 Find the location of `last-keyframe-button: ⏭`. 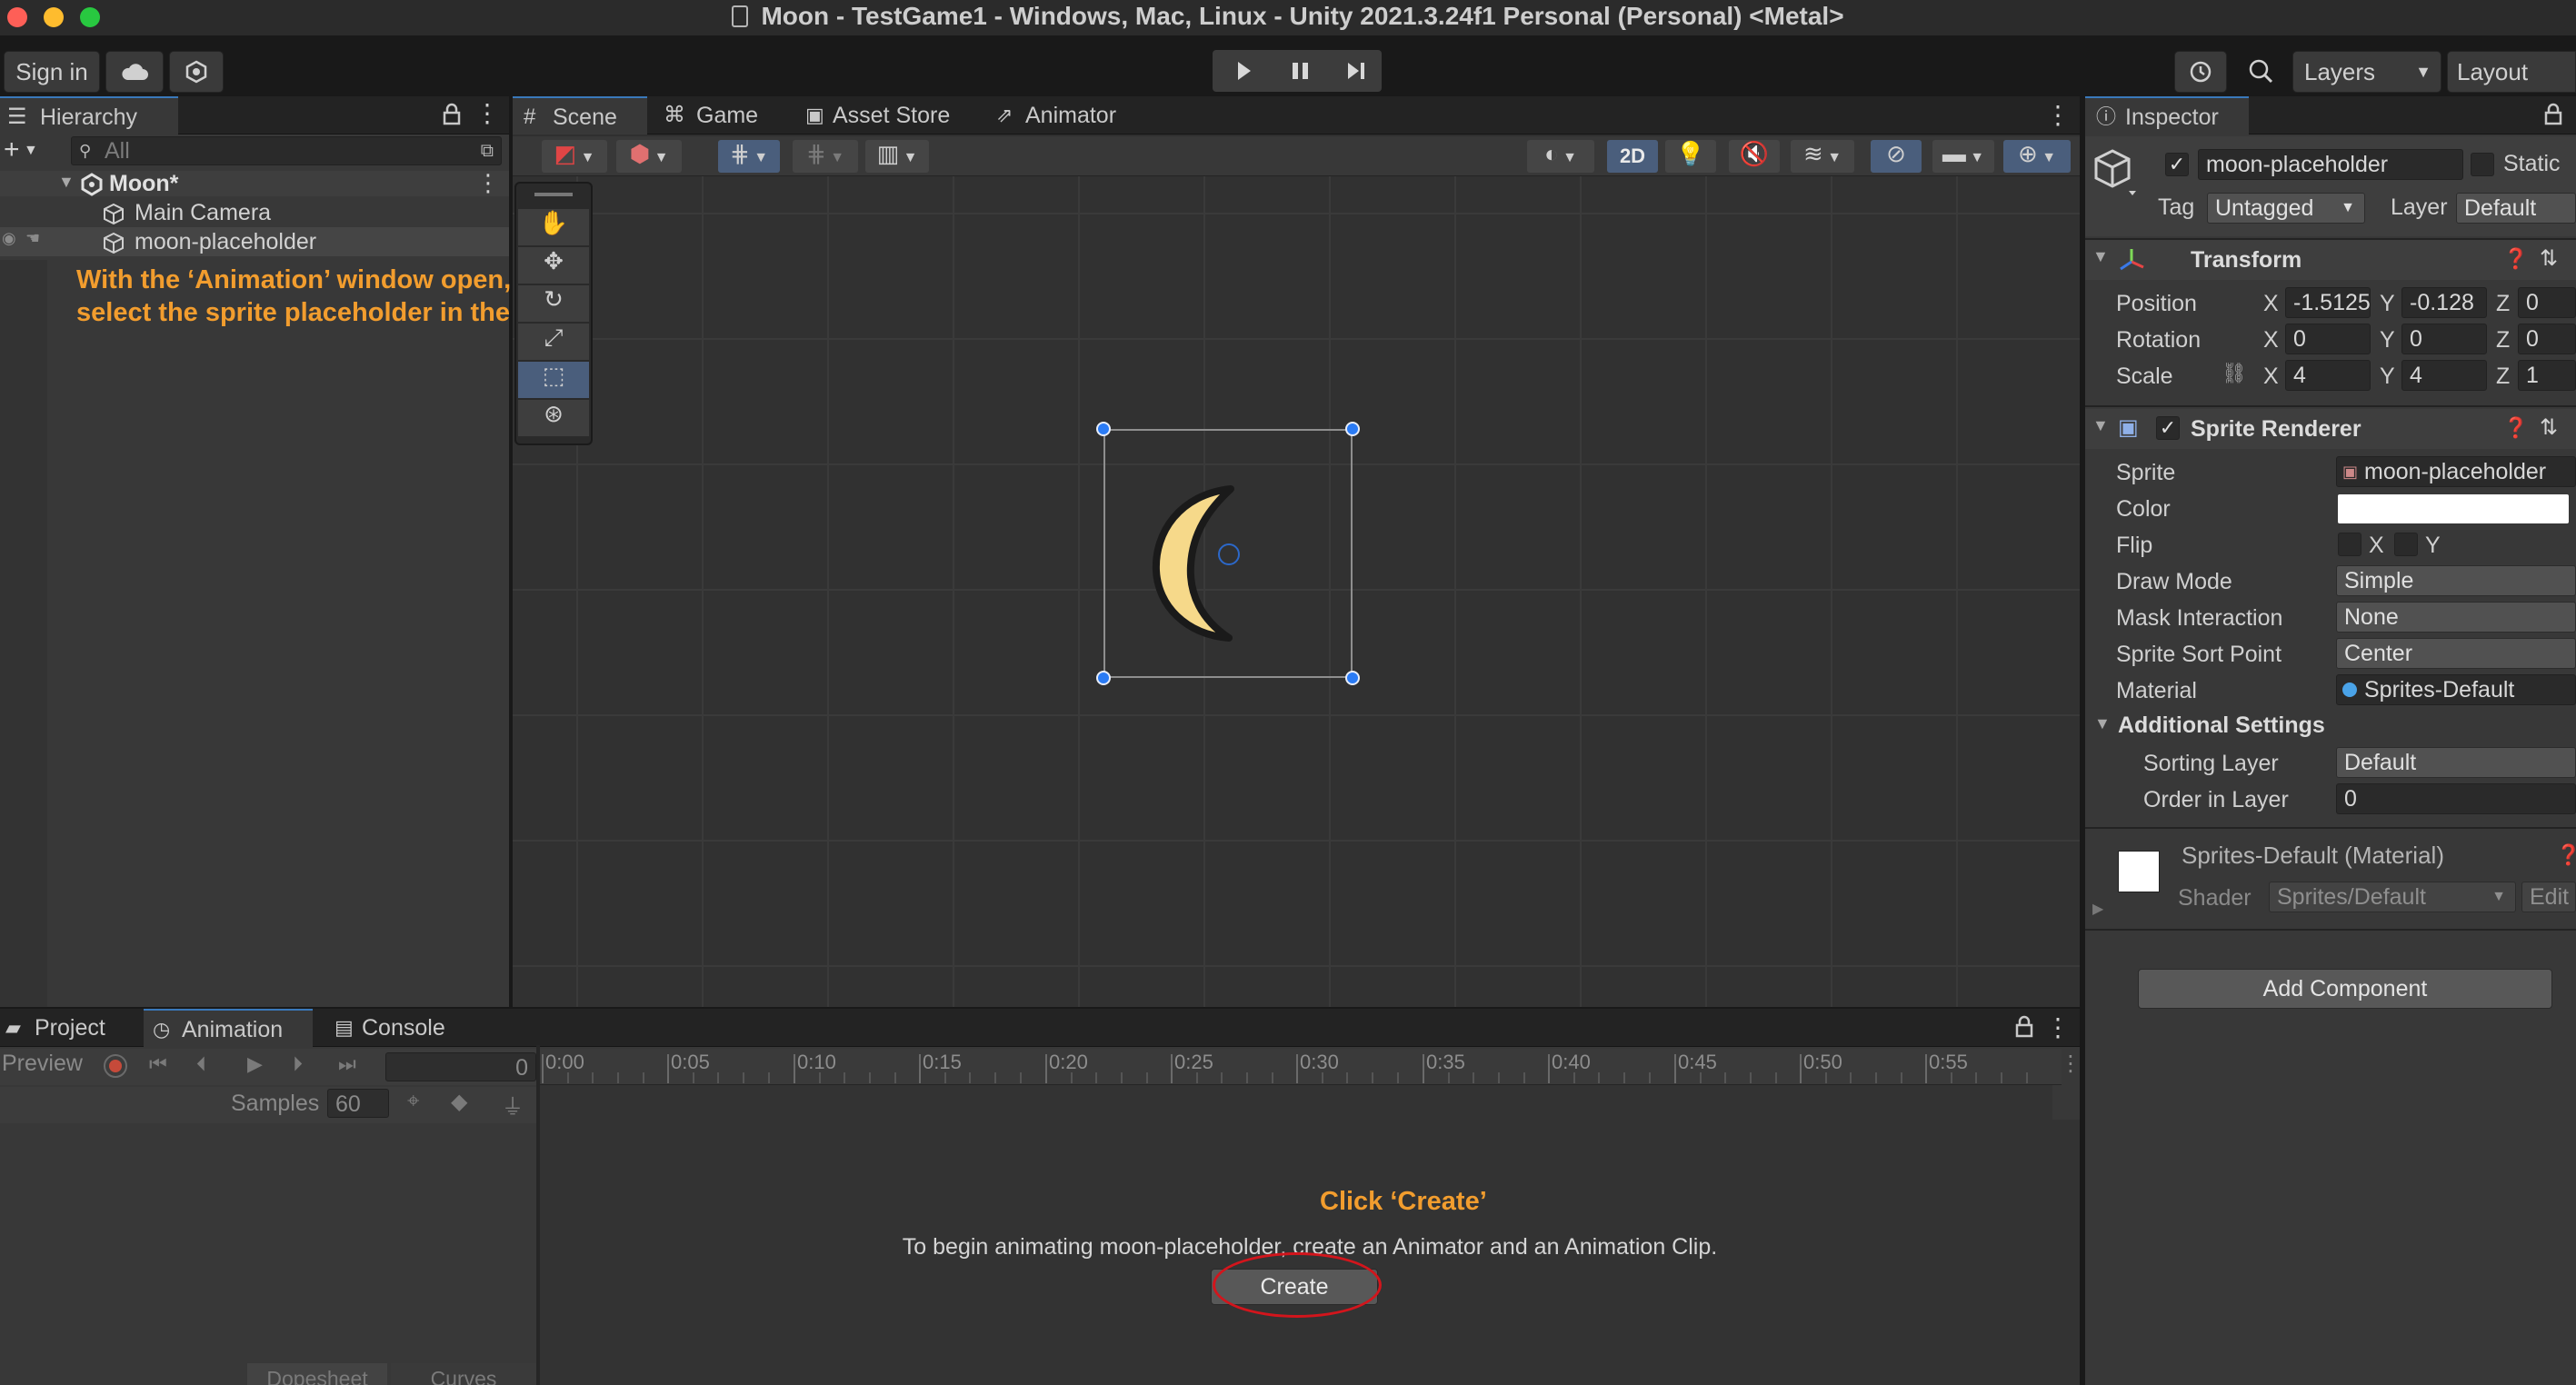

last-keyframe-button: ⏭ is located at coordinates (347, 1064).